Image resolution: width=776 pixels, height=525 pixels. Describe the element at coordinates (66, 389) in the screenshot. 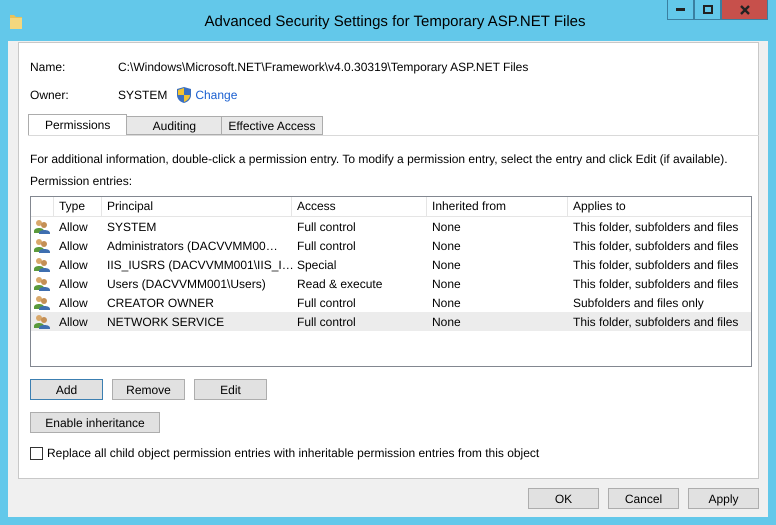

I see `entry-button: Add` at that location.